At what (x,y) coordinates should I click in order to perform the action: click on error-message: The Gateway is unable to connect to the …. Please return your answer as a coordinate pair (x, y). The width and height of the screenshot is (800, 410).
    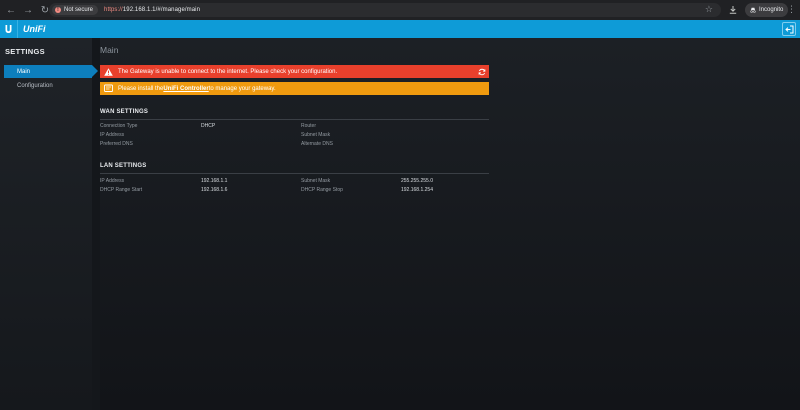
    Looking at the image, I should click on (228, 71).